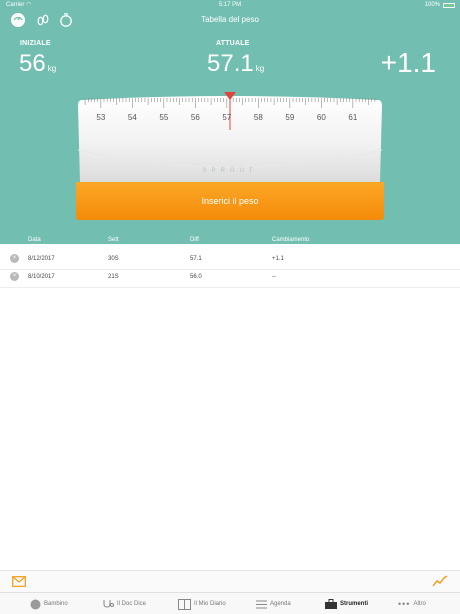 The width and height of the screenshot is (460, 614). What do you see at coordinates (258, 117) in the screenshot?
I see `scale-tick-label: 58` at bounding box center [258, 117].